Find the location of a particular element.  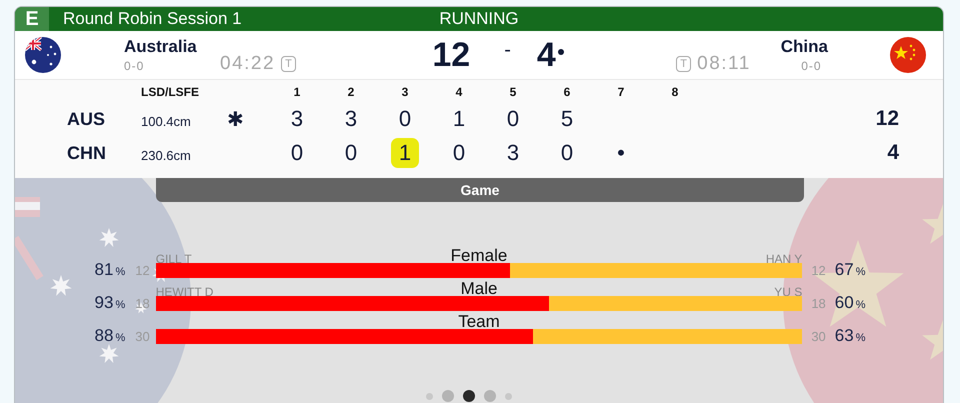

match-status: RUNNING is located at coordinates (479, 19).